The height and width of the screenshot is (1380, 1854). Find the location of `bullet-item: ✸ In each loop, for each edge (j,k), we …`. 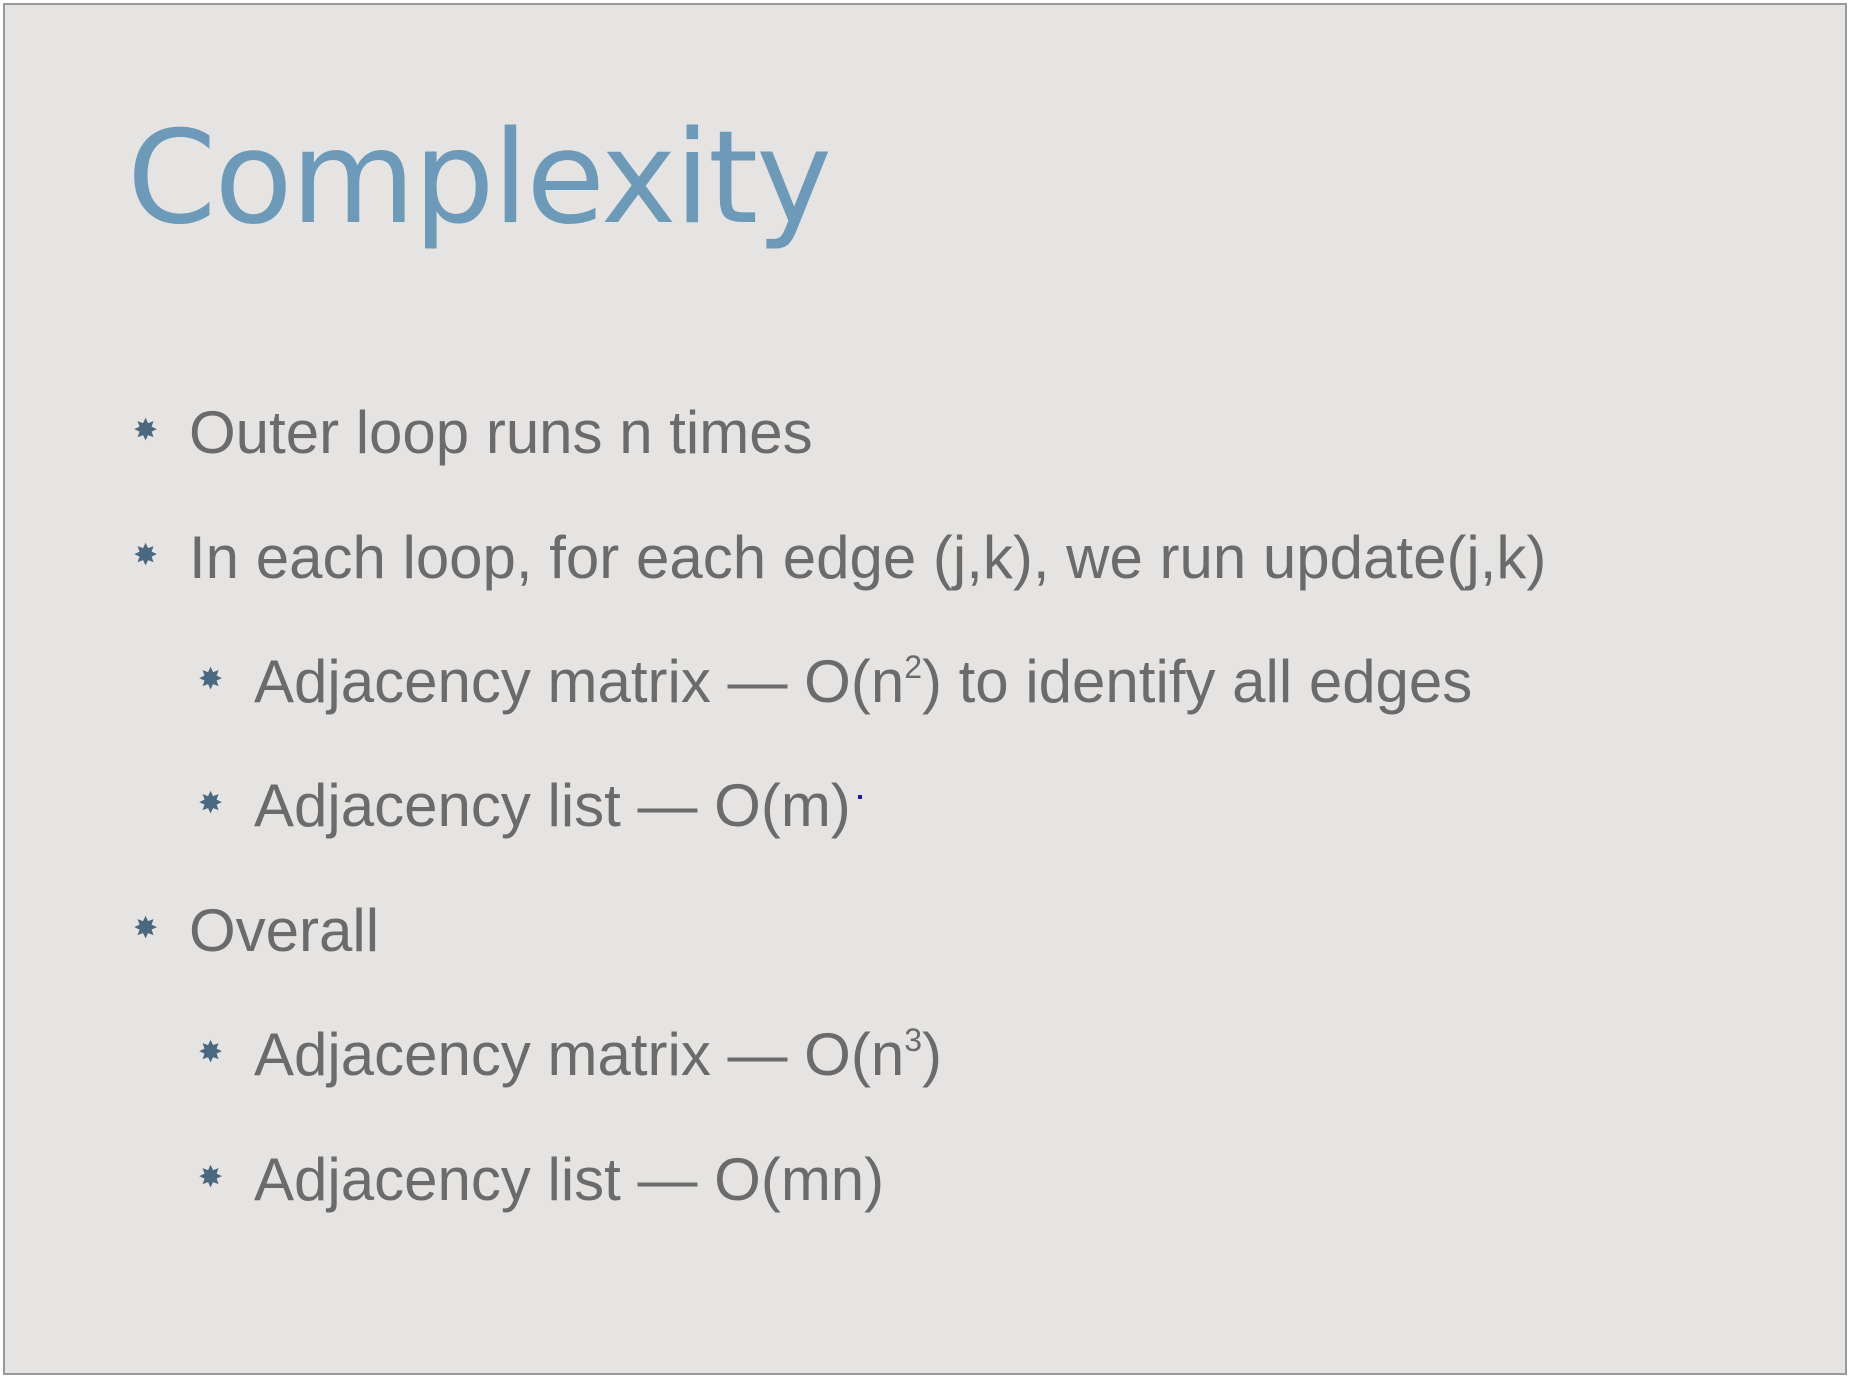

bullet-item: ✸ In each loop, for each edge (j,k), we … is located at coordinates (840, 557).